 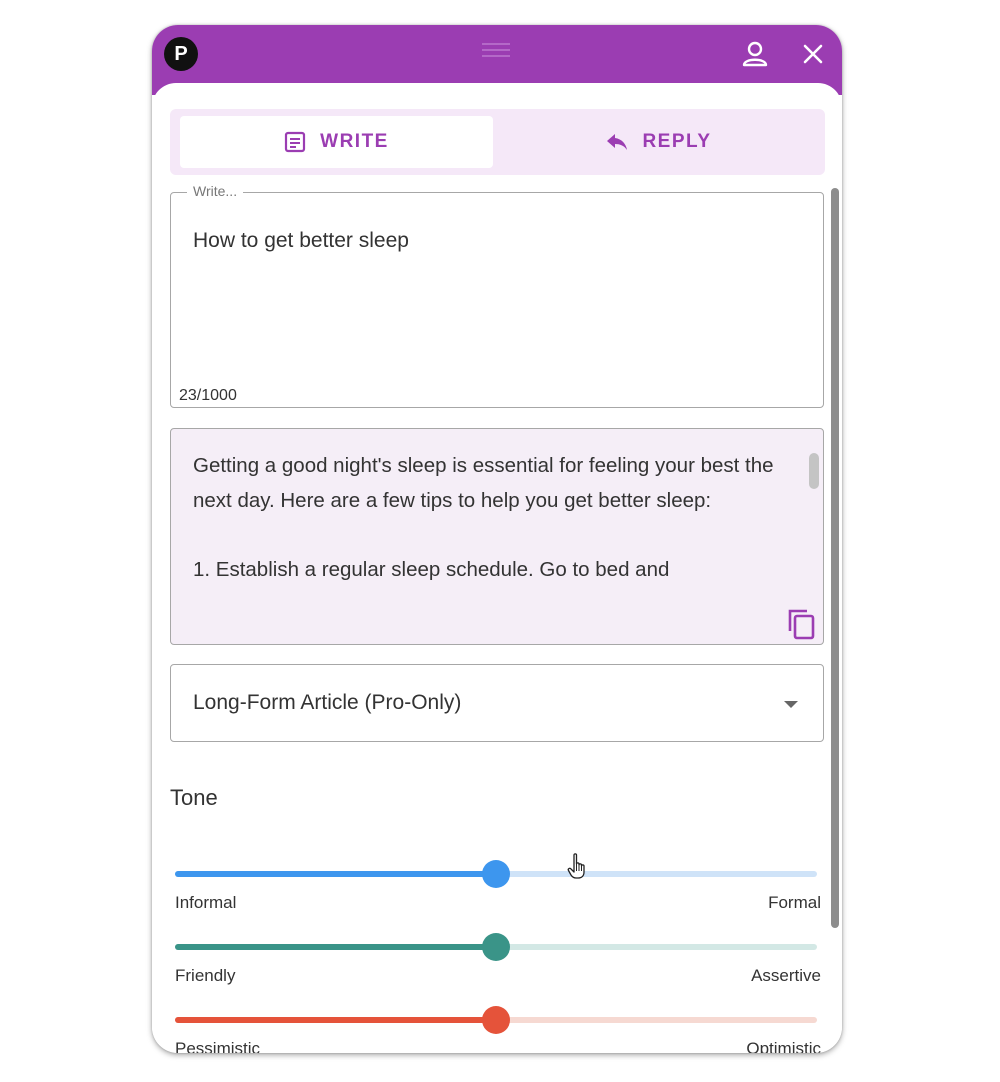 I want to click on tab-reply-label: REPLY, so click(x=677, y=141).